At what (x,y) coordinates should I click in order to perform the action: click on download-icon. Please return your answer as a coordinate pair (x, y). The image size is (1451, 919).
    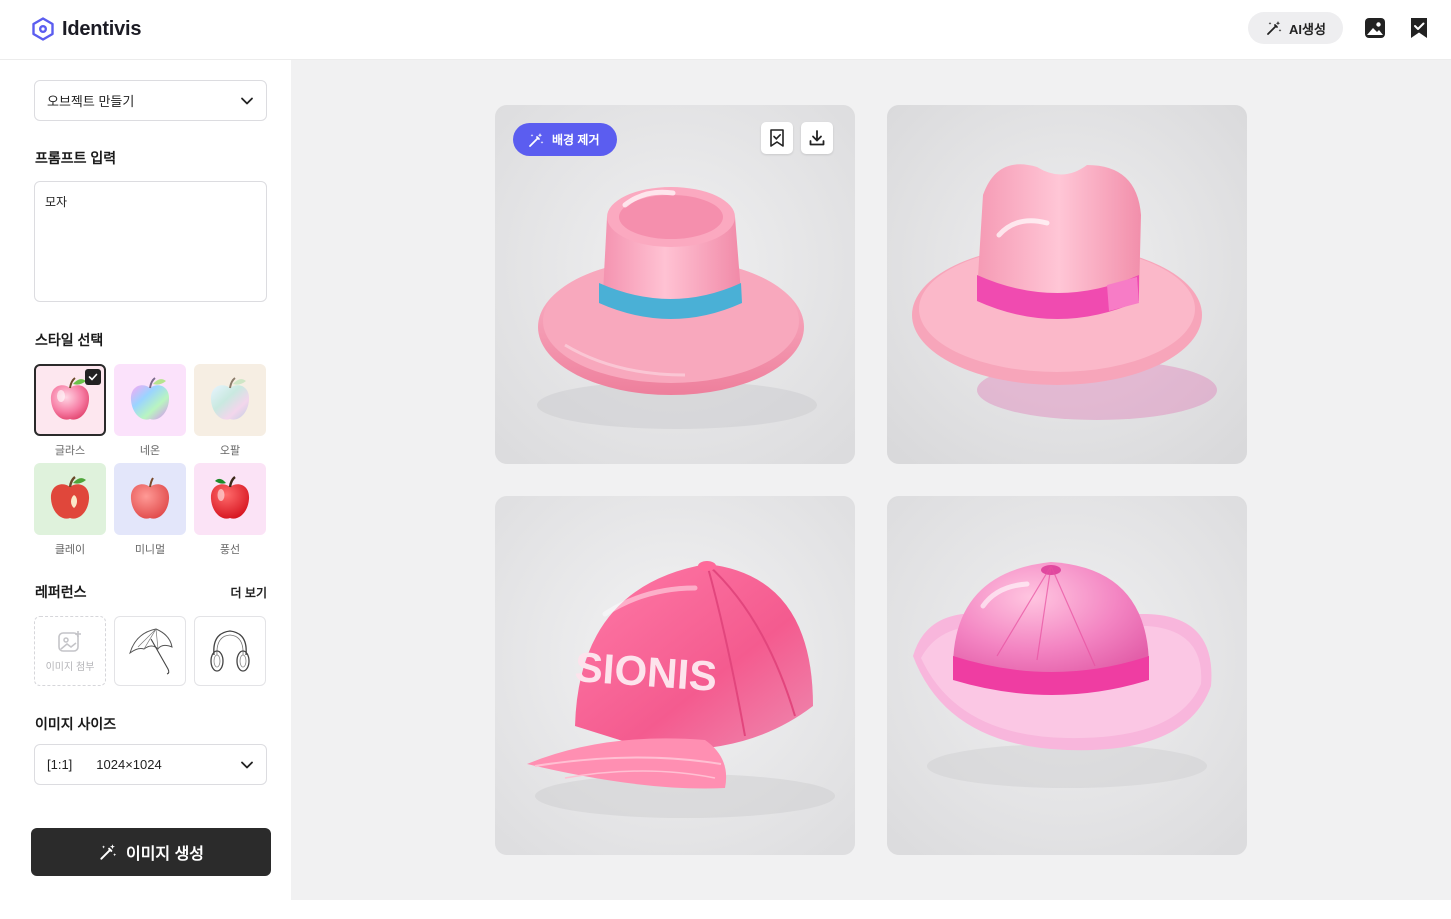
    Looking at the image, I should click on (817, 138).